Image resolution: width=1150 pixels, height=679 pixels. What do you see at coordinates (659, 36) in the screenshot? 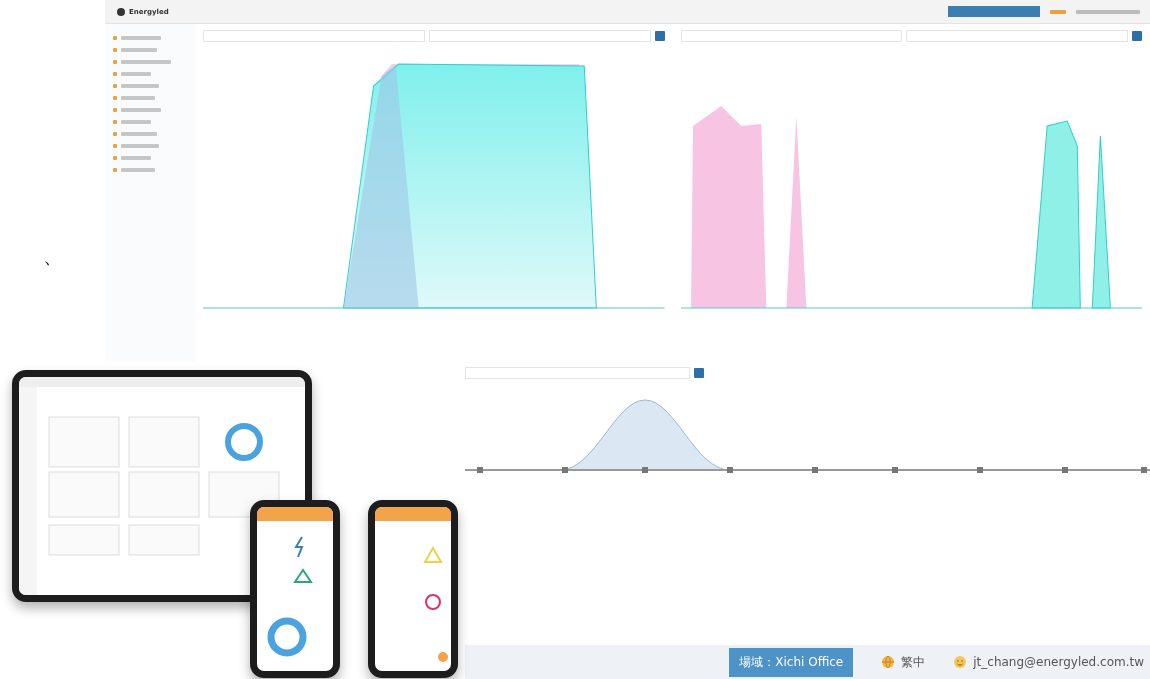
I see `search-button` at bounding box center [659, 36].